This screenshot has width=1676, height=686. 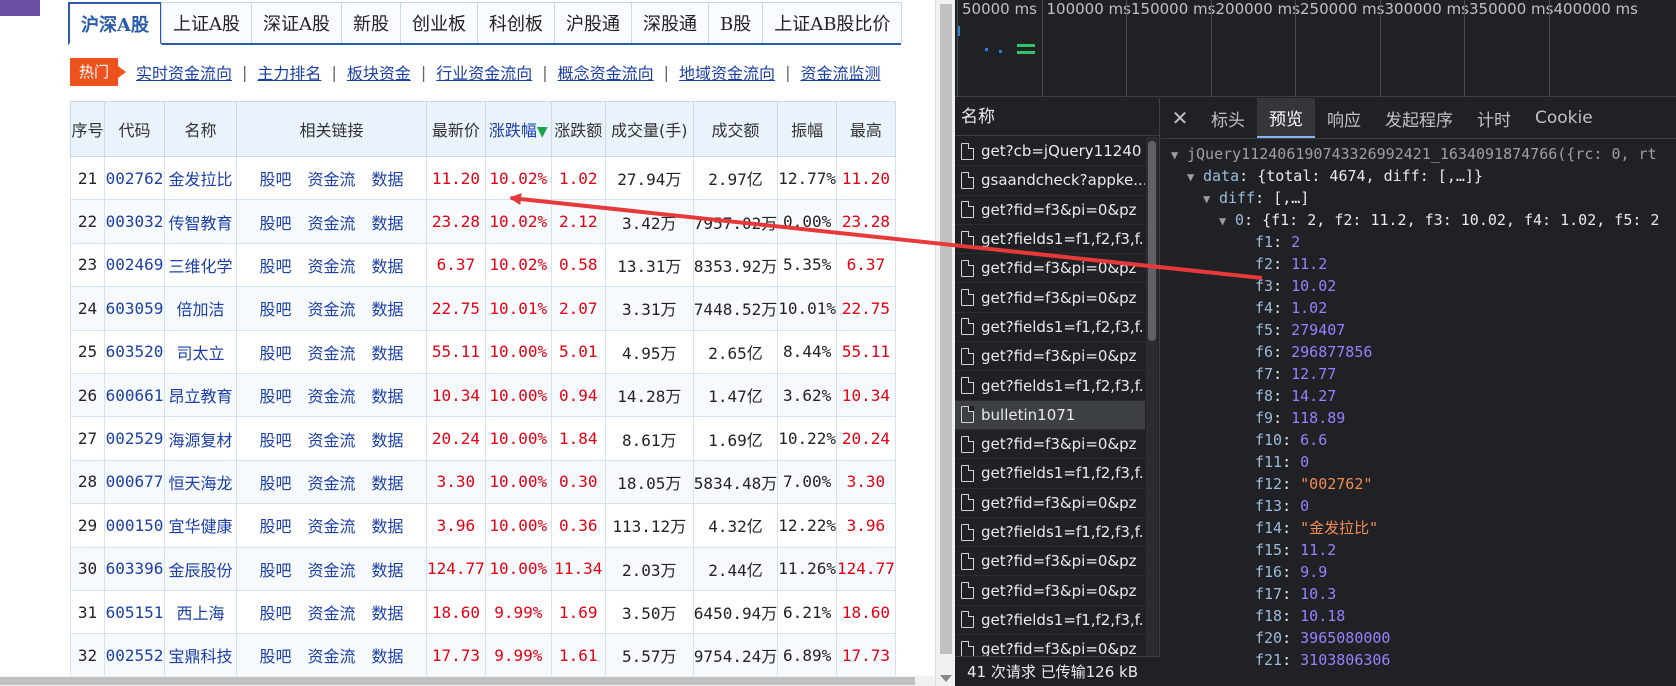 What do you see at coordinates (832, 22) in the screenshot?
I see `tab-9: 上证AB股比价` at bounding box center [832, 22].